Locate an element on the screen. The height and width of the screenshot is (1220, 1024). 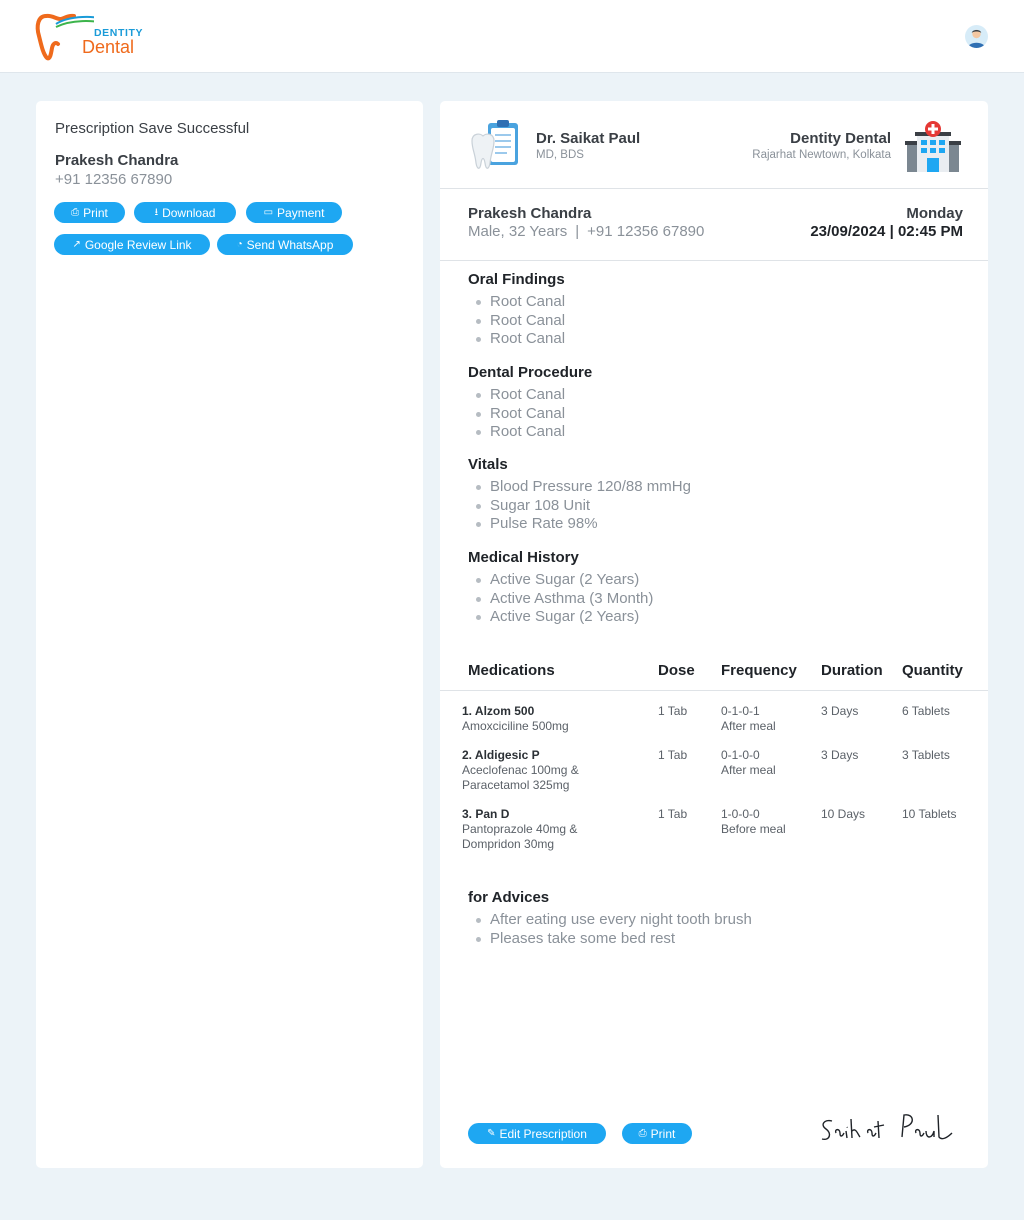
print-prescription-button: ⎙ Print is located at coordinates (657, 1133).